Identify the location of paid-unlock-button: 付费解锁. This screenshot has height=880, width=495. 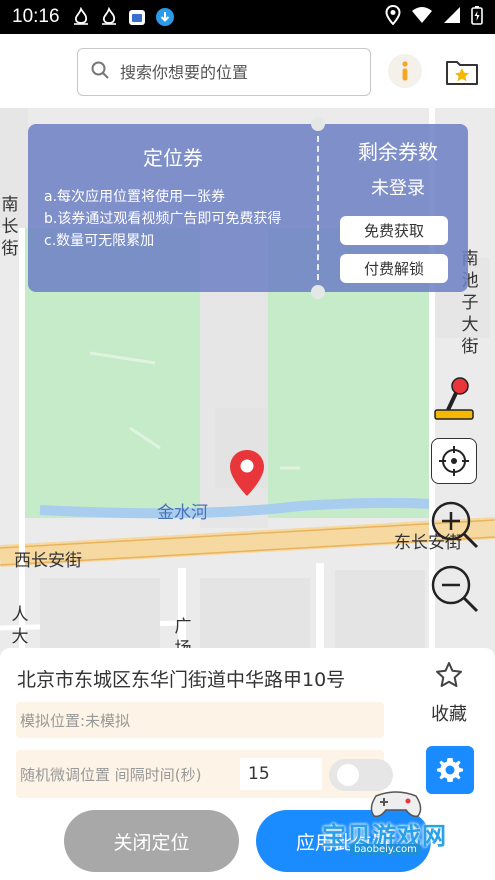
(394, 268).